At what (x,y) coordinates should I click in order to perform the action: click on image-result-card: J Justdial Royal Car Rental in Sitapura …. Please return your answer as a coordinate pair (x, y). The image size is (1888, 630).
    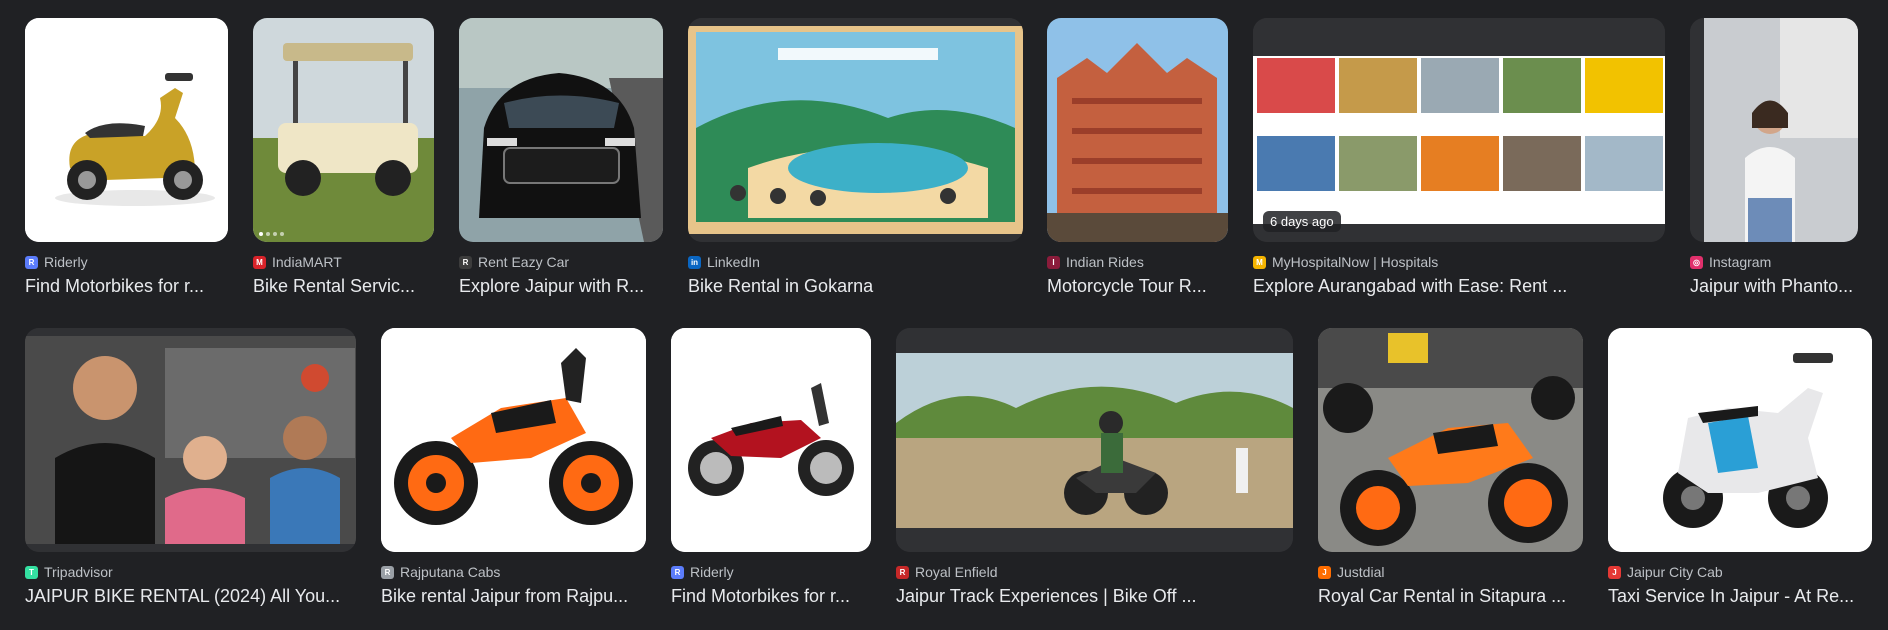
    Looking at the image, I should click on (1450, 467).